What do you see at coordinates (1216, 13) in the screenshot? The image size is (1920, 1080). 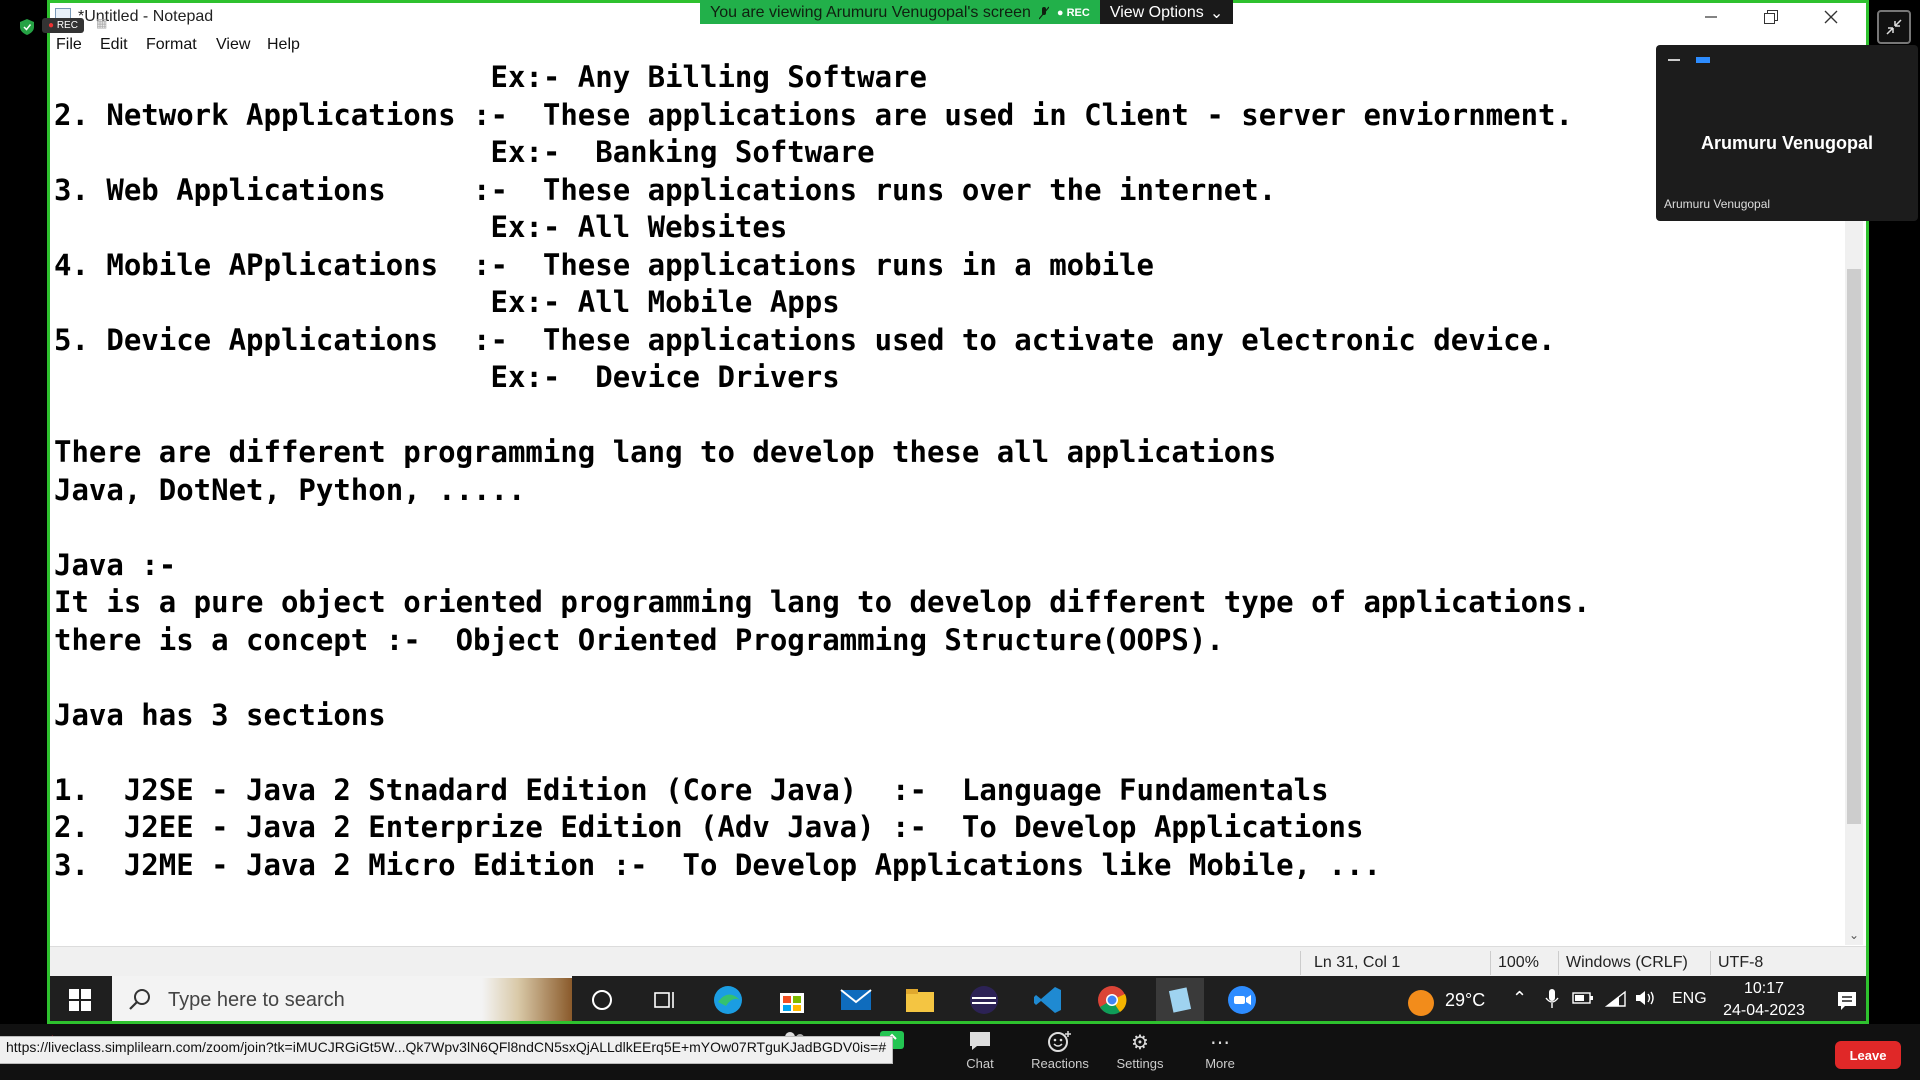 I see `chevron-down-icon: ⌄` at bounding box center [1216, 13].